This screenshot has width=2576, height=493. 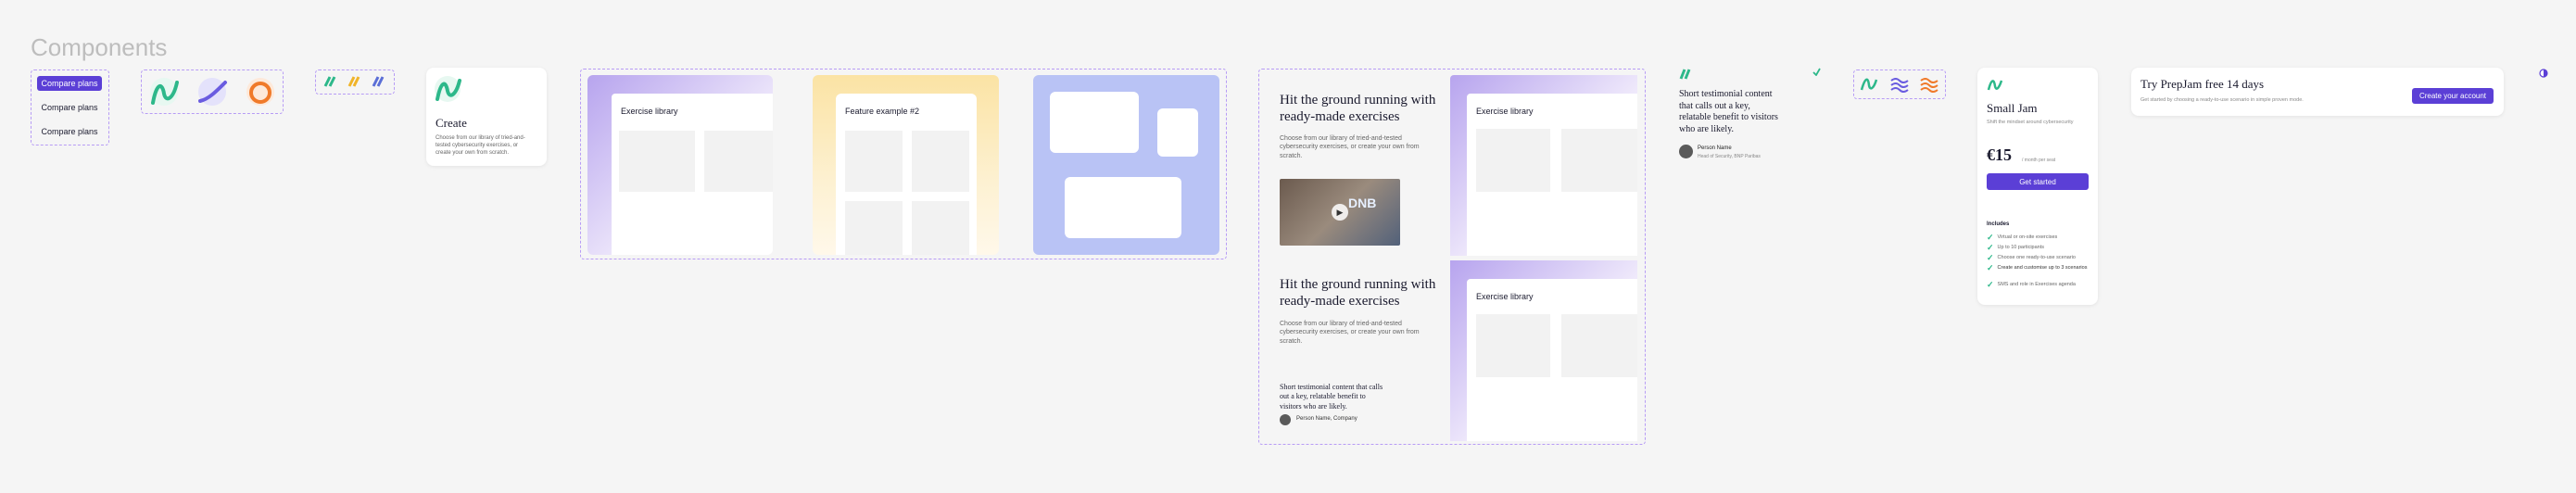 I want to click on get-started-button: Get started, so click(x=2038, y=181).